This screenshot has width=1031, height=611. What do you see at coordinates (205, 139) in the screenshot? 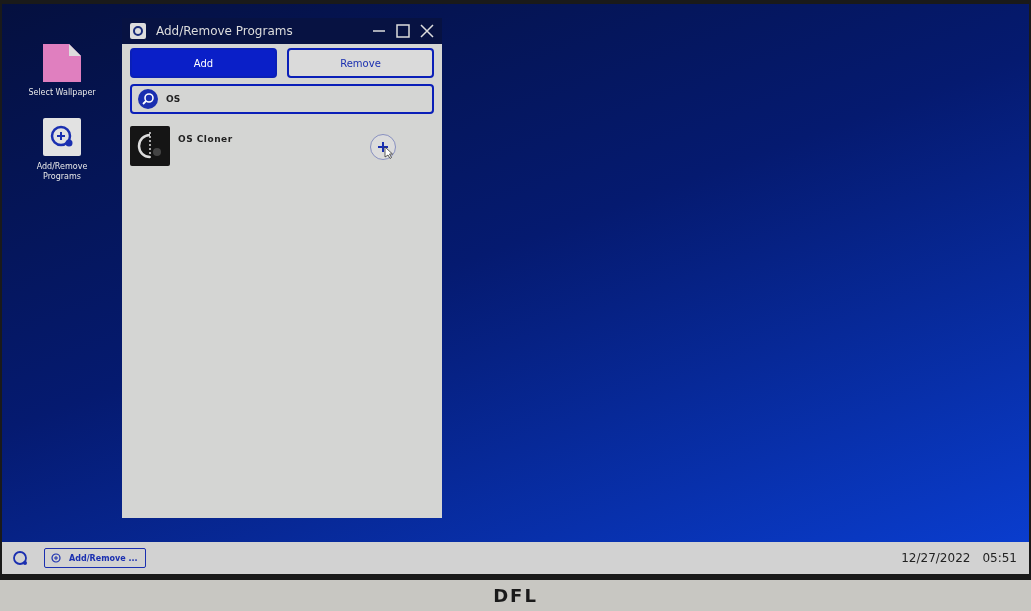
I see `program-name: OS Cloner` at bounding box center [205, 139].